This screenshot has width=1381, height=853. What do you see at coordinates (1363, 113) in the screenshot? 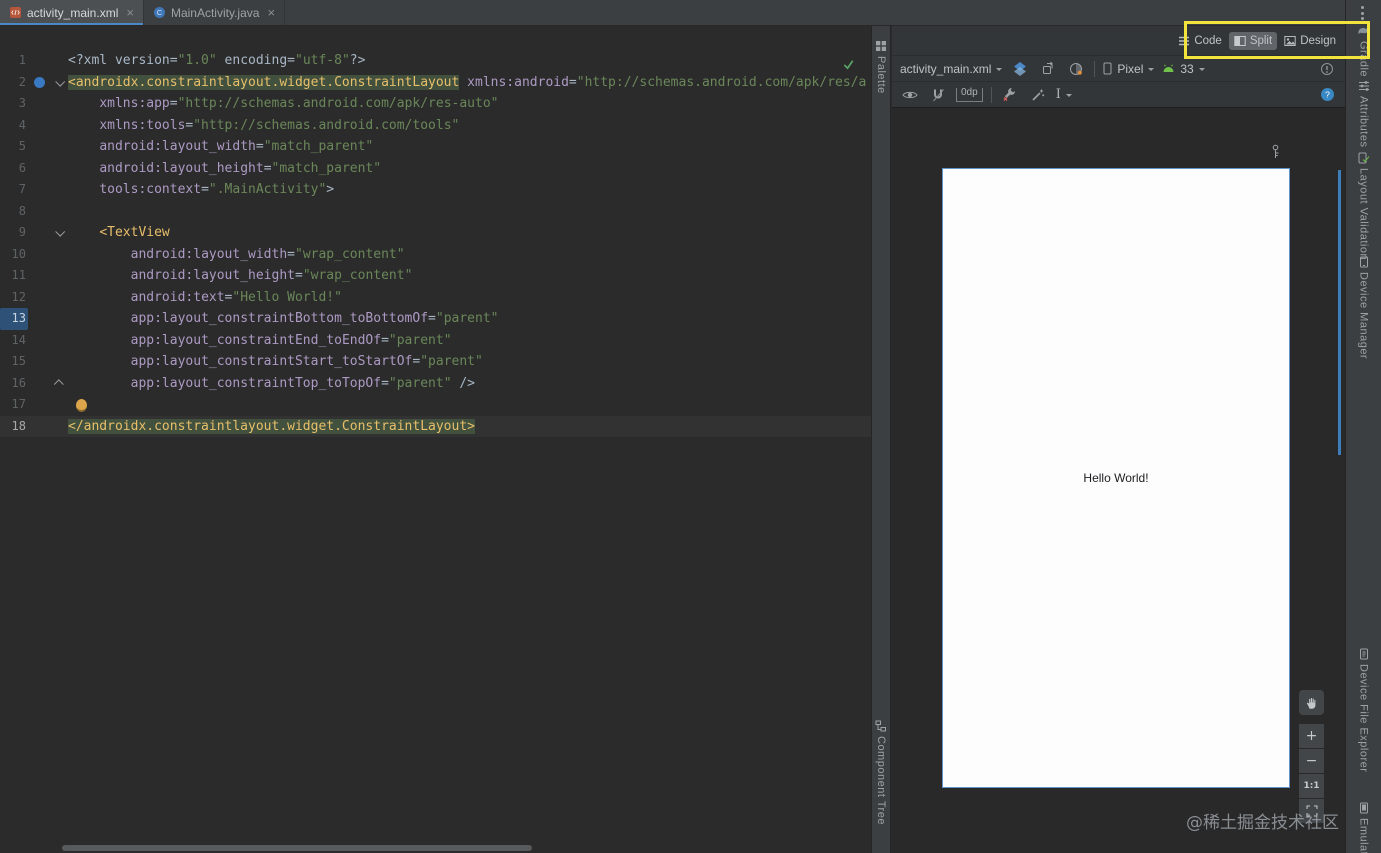
I see `tool-window-attributes: Attributes` at bounding box center [1363, 113].